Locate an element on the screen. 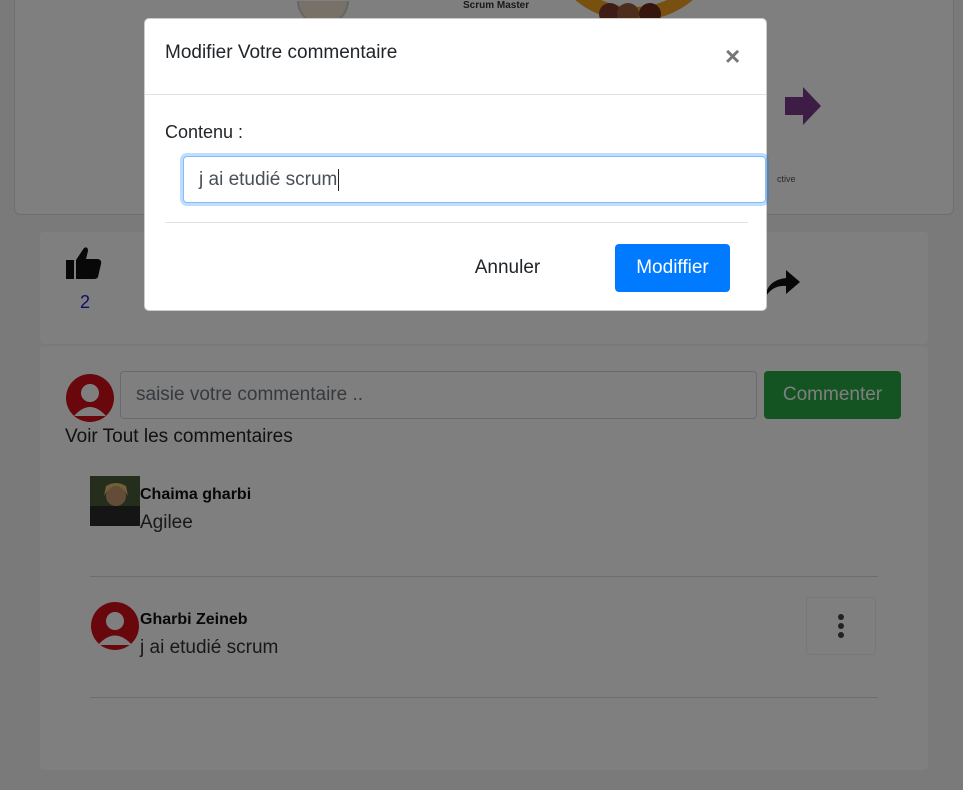 The image size is (963, 790). edit-comment-value: j ai etudié scrum is located at coordinates (268, 179).